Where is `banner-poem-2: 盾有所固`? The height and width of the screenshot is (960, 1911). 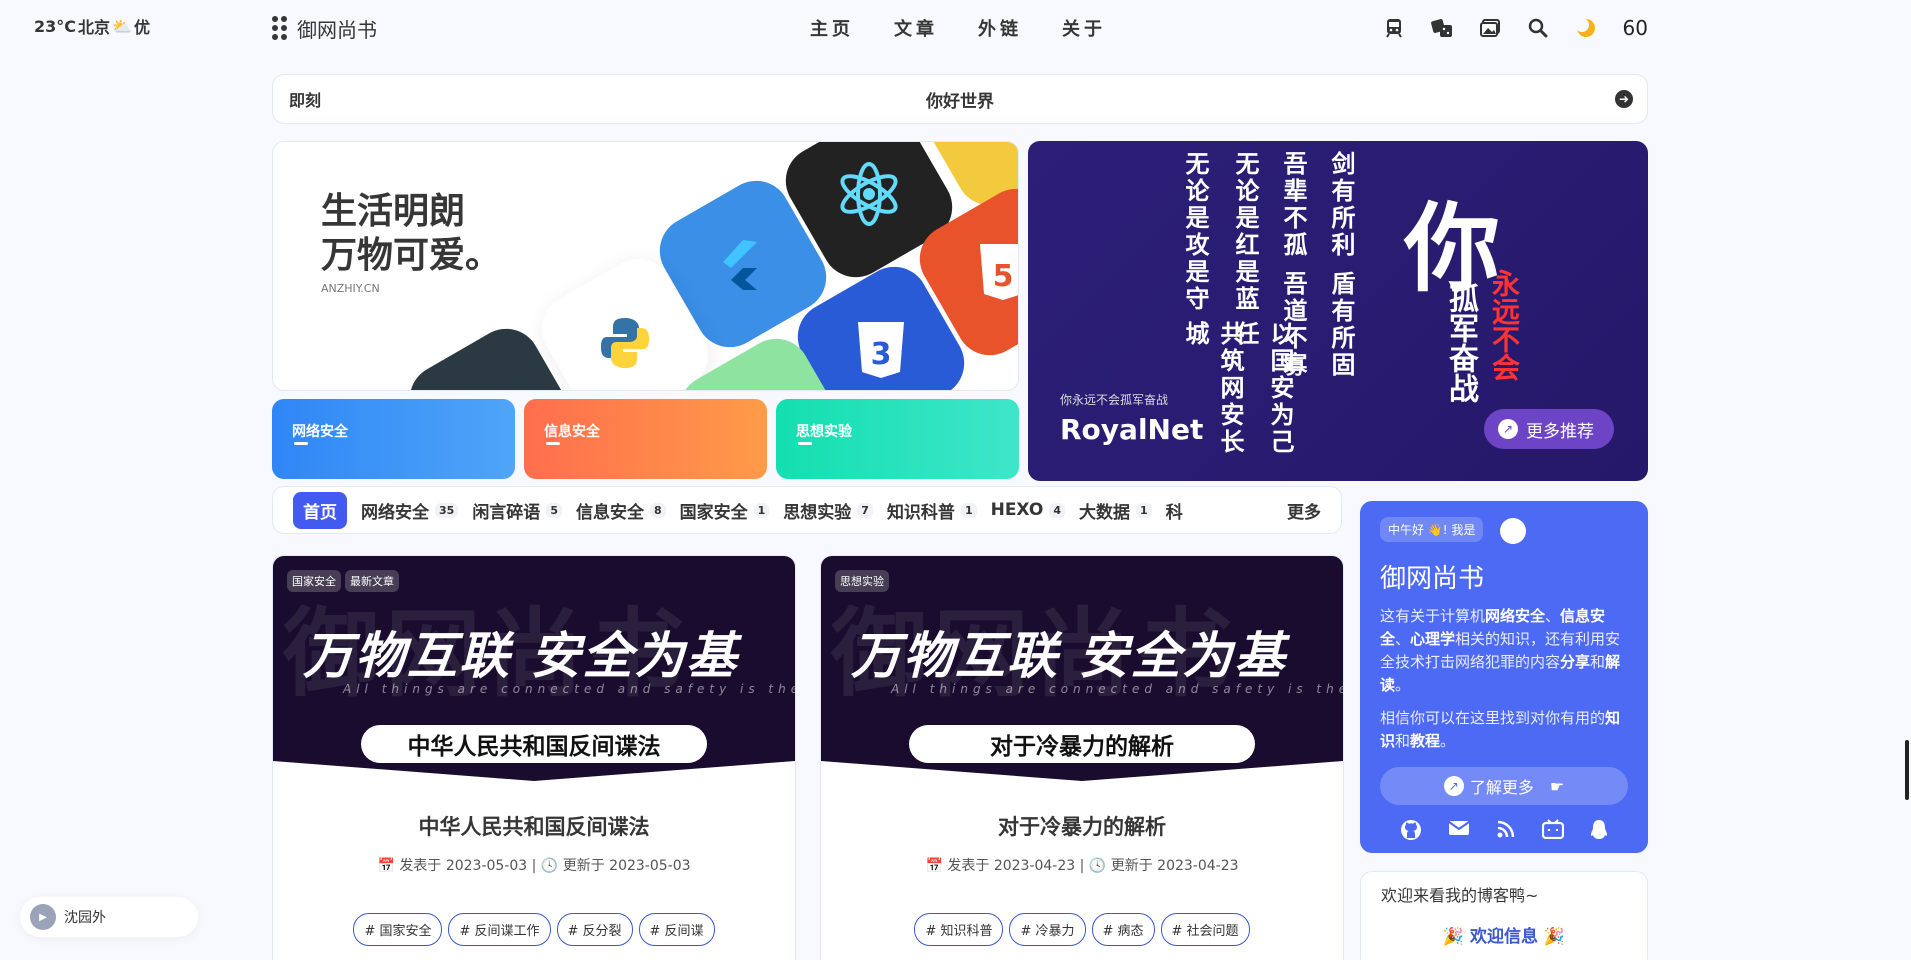
banner-poem-2: 盾有所固 is located at coordinates (1341, 325).